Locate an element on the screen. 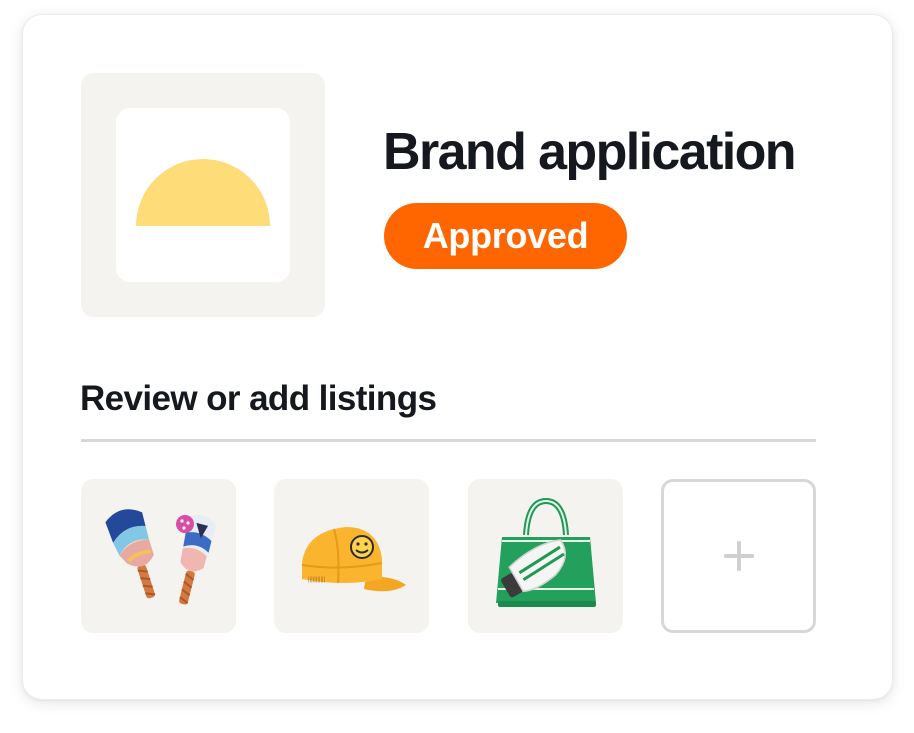  brand-logo is located at coordinates (203, 195).